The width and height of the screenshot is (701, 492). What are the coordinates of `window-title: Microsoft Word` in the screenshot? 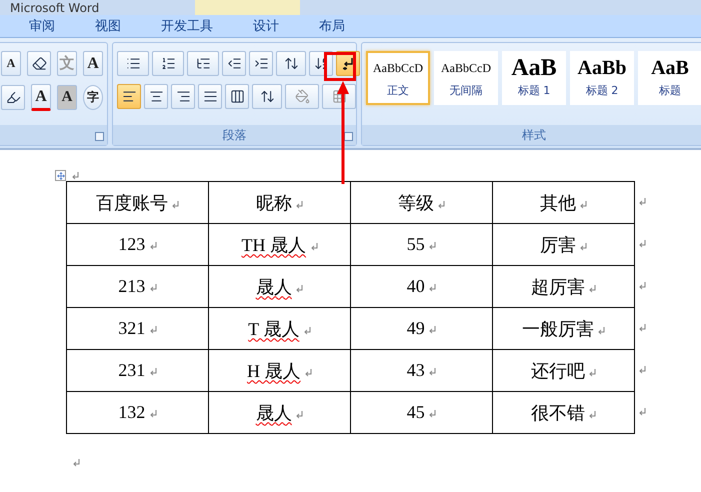 It's located at (55, 7).